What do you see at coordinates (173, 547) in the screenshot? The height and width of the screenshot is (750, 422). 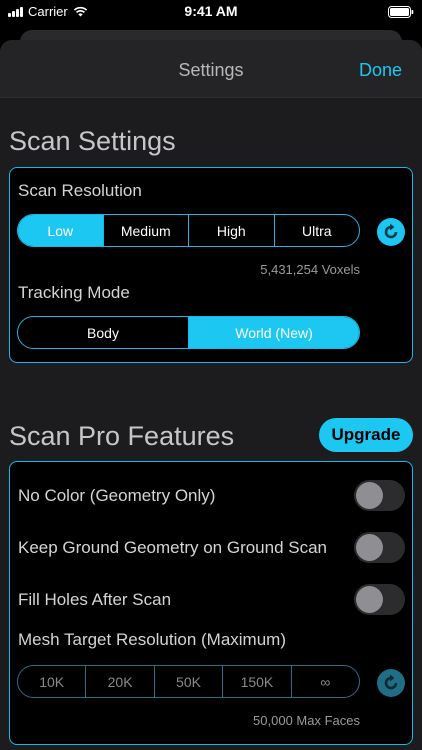 I see `keep-ground-label: Keep Ground Geometry on Ground Scan` at bounding box center [173, 547].